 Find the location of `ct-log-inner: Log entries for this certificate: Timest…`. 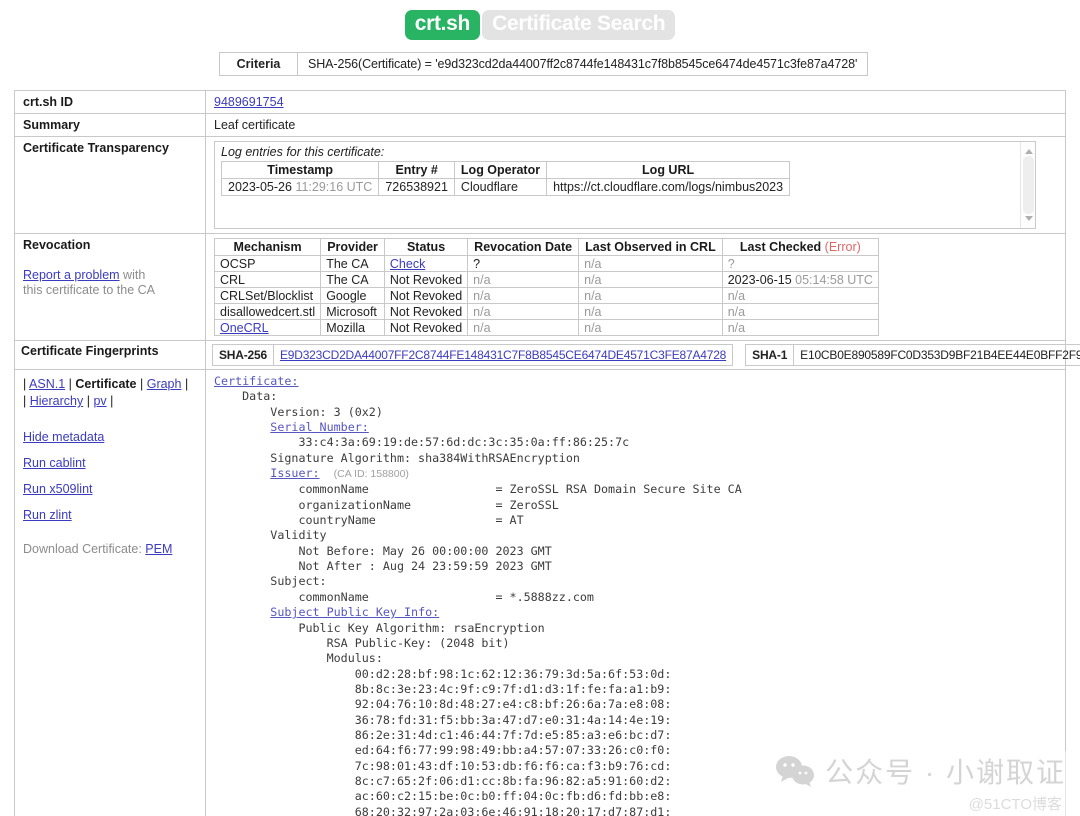

ct-log-inner: Log entries for this certificate: Timest… is located at coordinates (625, 169).